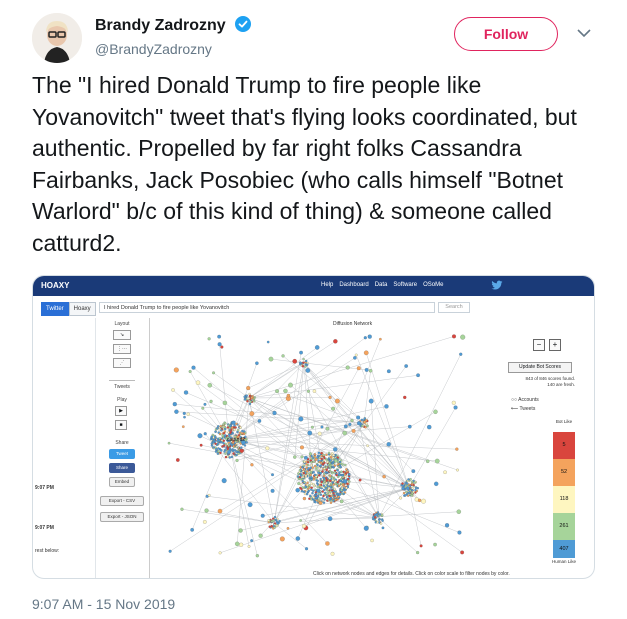 Image resolution: width=627 pixels, height=619 pixels. What do you see at coordinates (122, 349) in the screenshot?
I see `layout-compact-icon: ⋮⋯` at bounding box center [122, 349].